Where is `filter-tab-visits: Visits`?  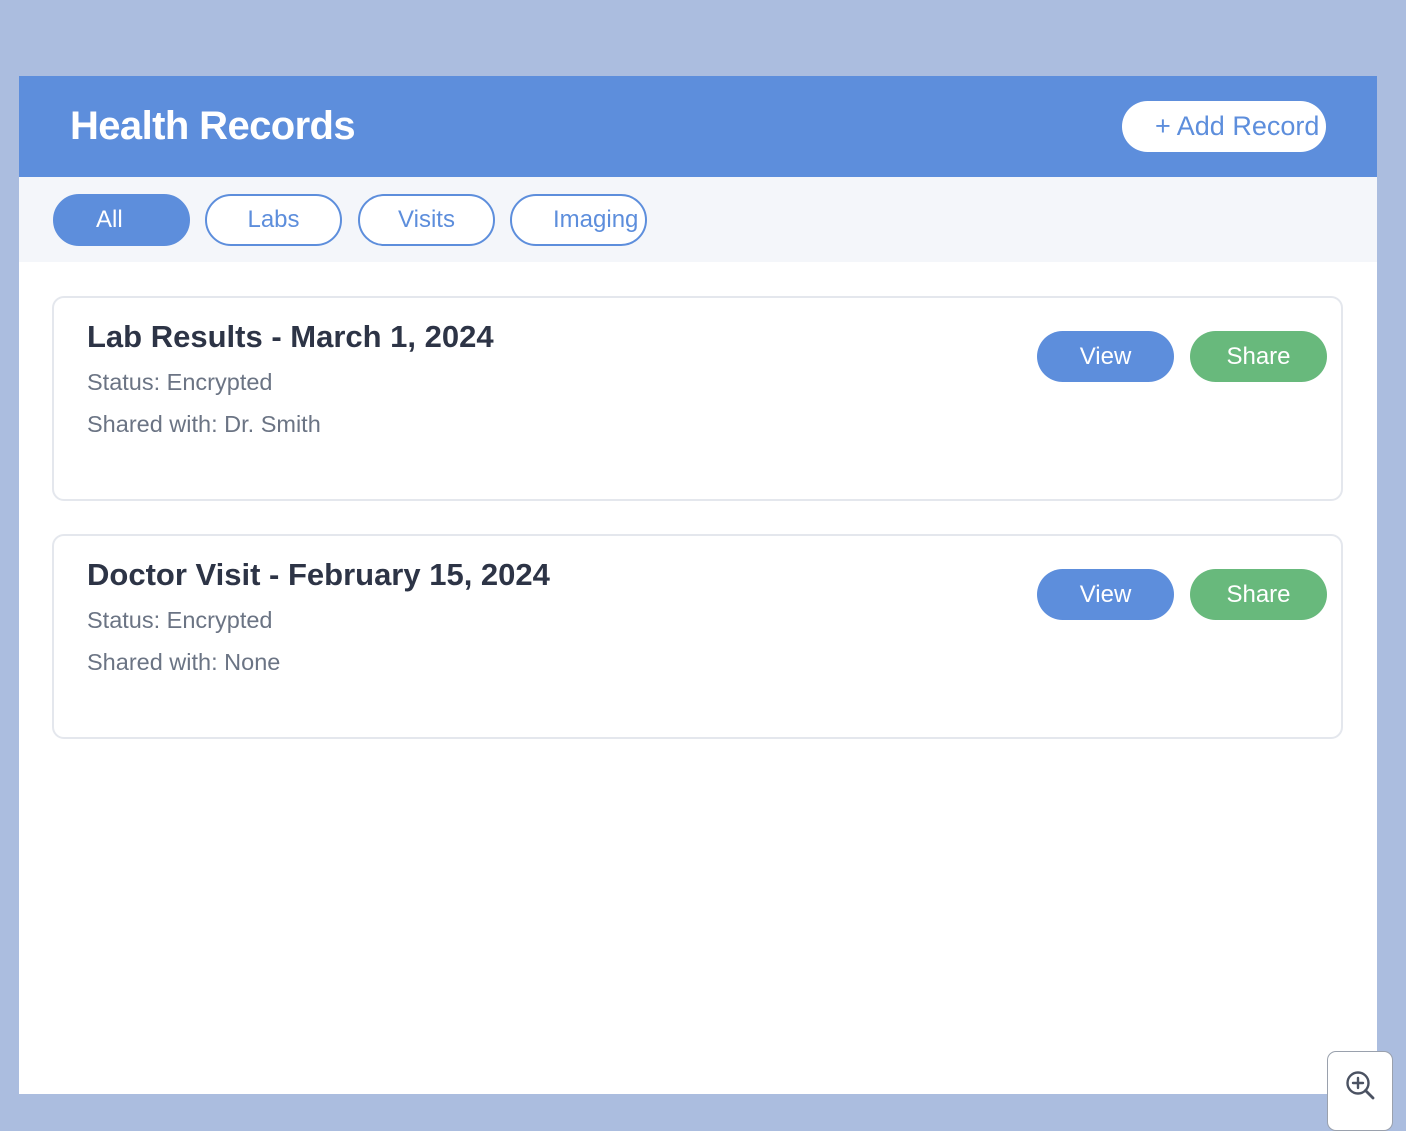 filter-tab-visits: Visits is located at coordinates (426, 220).